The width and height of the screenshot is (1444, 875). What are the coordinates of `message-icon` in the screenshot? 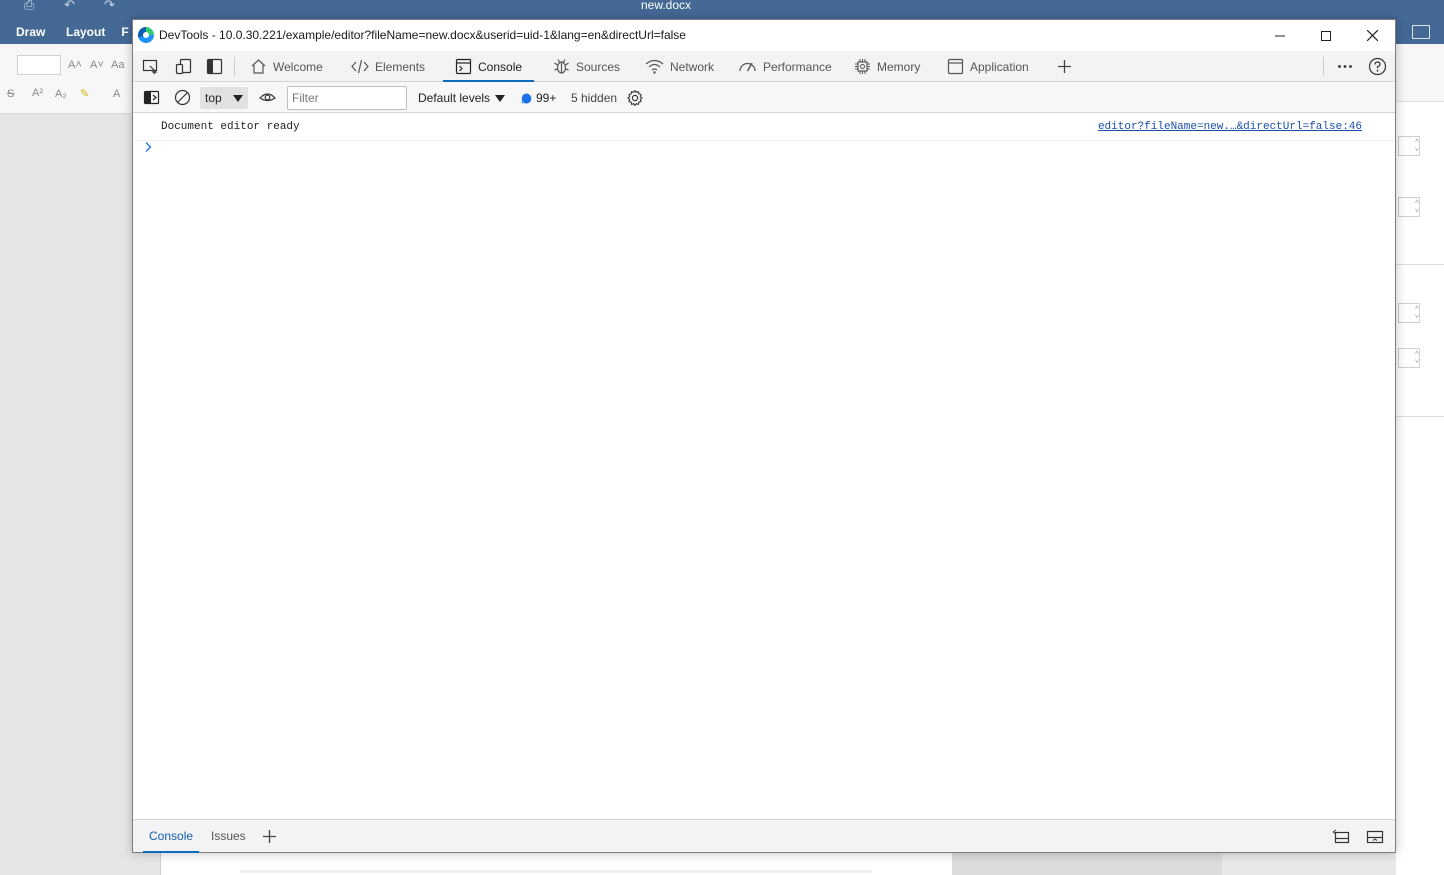 It's located at (526, 98).